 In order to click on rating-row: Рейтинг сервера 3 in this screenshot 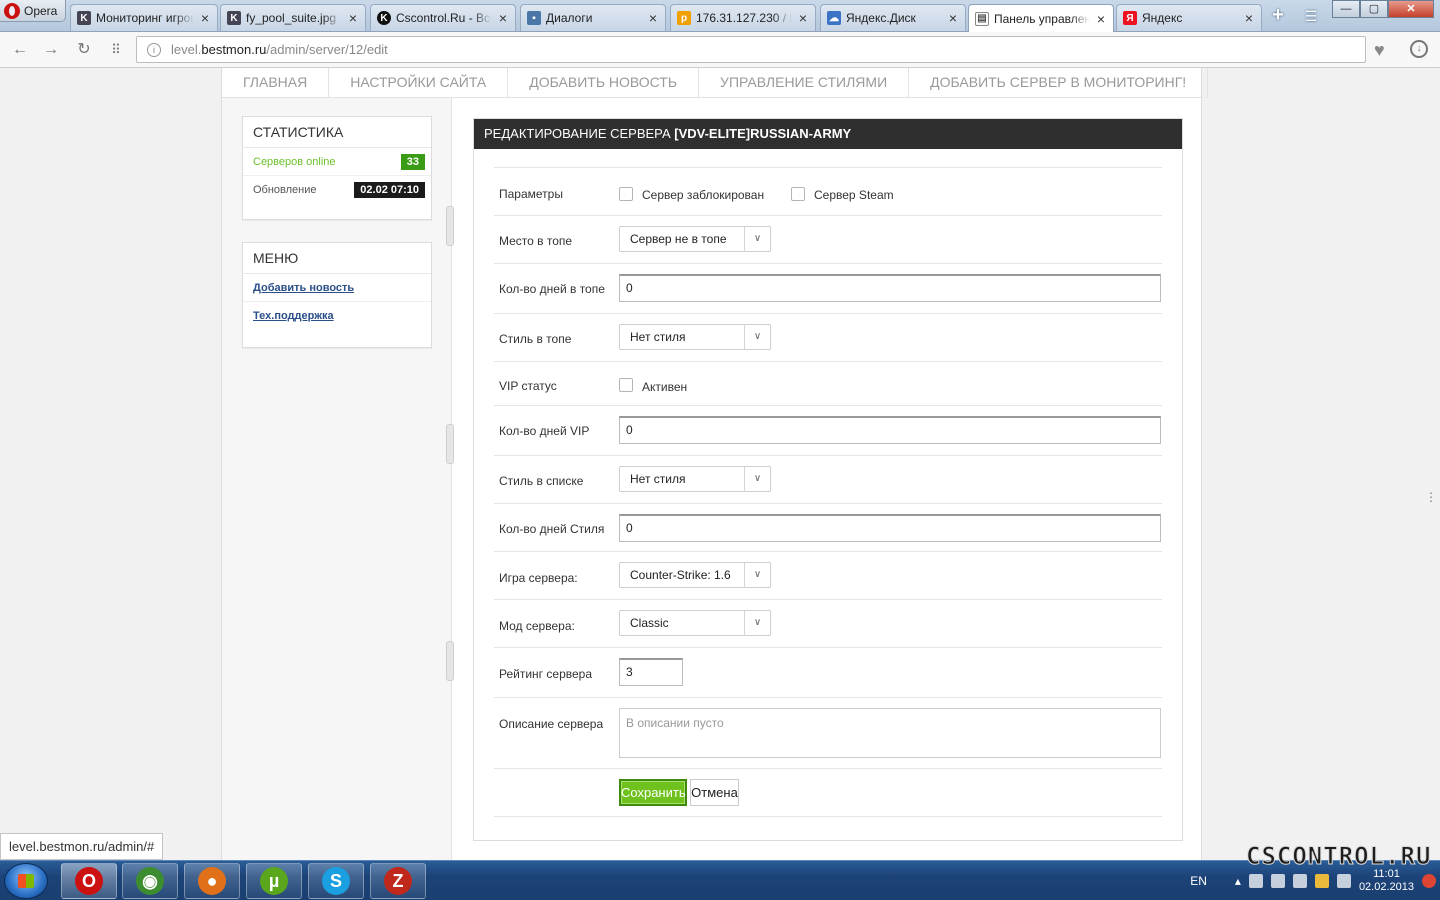, I will do `click(828, 673)`.